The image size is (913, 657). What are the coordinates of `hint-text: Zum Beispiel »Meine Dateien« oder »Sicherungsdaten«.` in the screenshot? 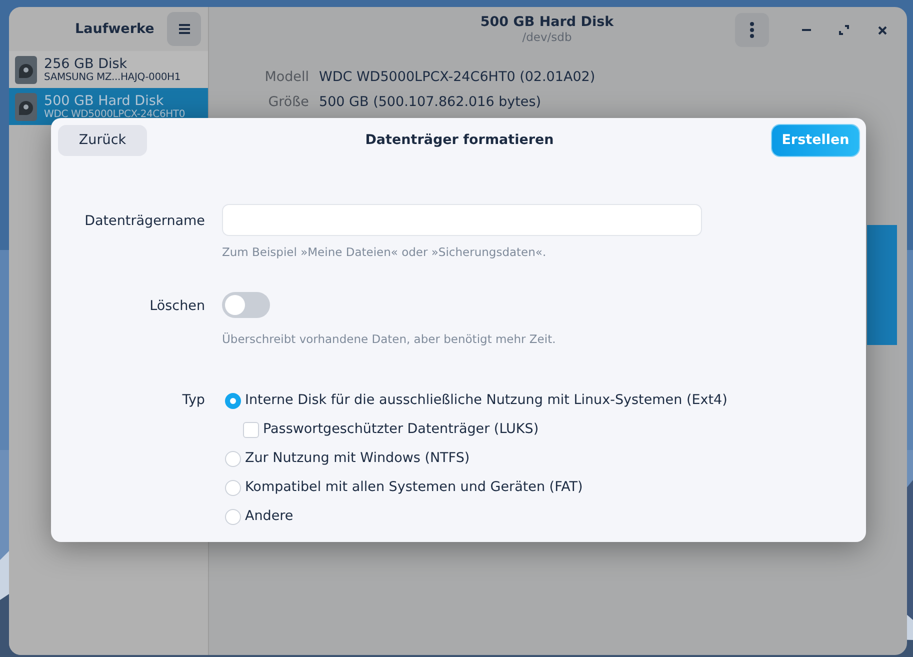 It's located at (385, 252).